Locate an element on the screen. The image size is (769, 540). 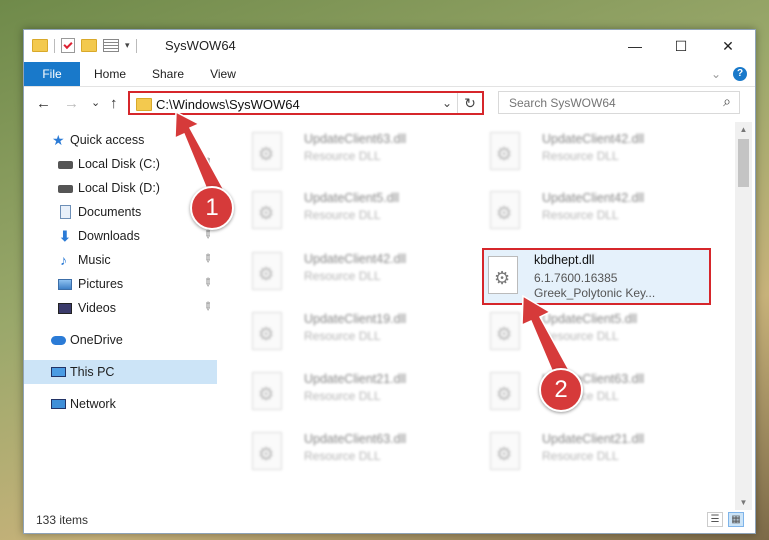
tab-view: View is located at coordinates (223, 74).